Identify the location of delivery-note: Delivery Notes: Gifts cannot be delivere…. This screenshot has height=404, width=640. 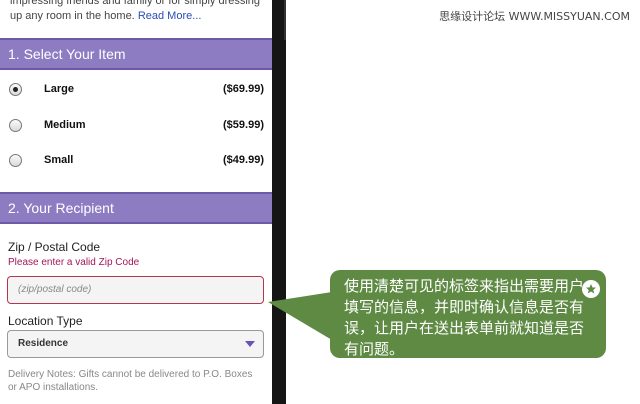
(130, 381).